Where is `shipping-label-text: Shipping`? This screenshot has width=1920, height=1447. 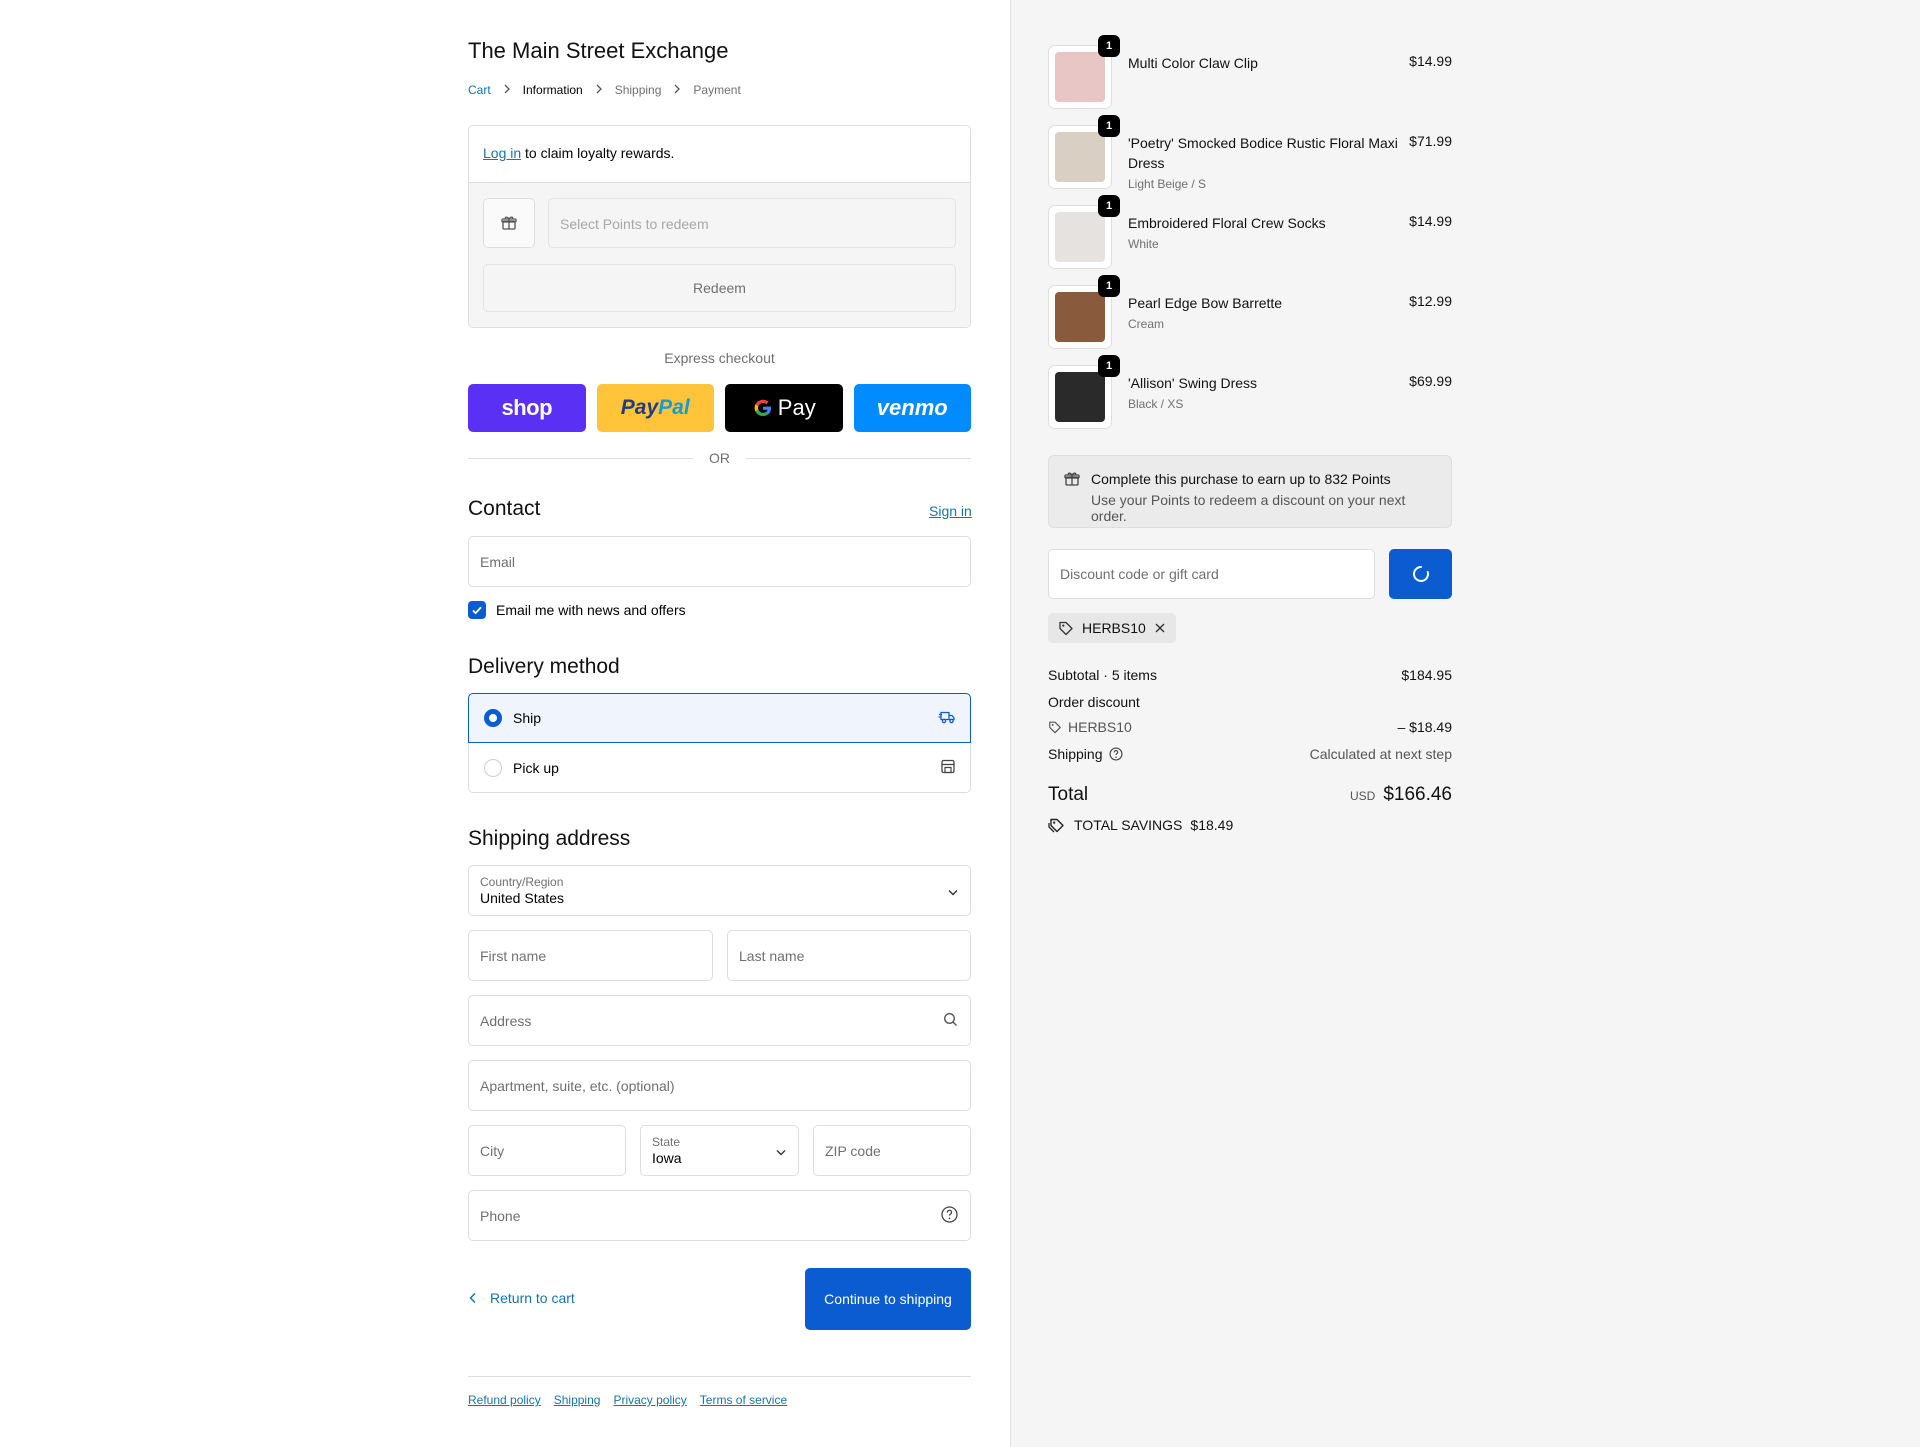
shipping-label-text: Shipping is located at coordinates (1075, 754).